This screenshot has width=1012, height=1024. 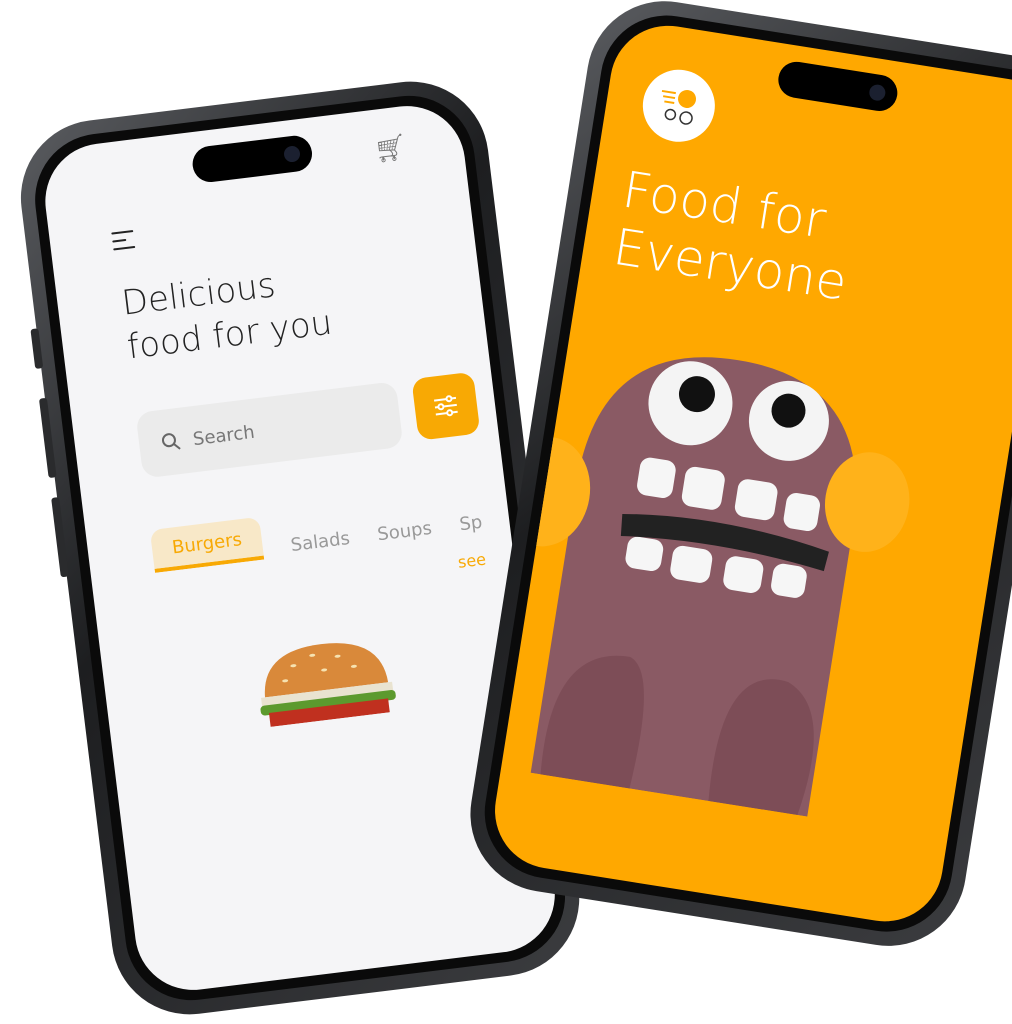 I want to click on tab-salads: Salads, so click(x=320, y=542).